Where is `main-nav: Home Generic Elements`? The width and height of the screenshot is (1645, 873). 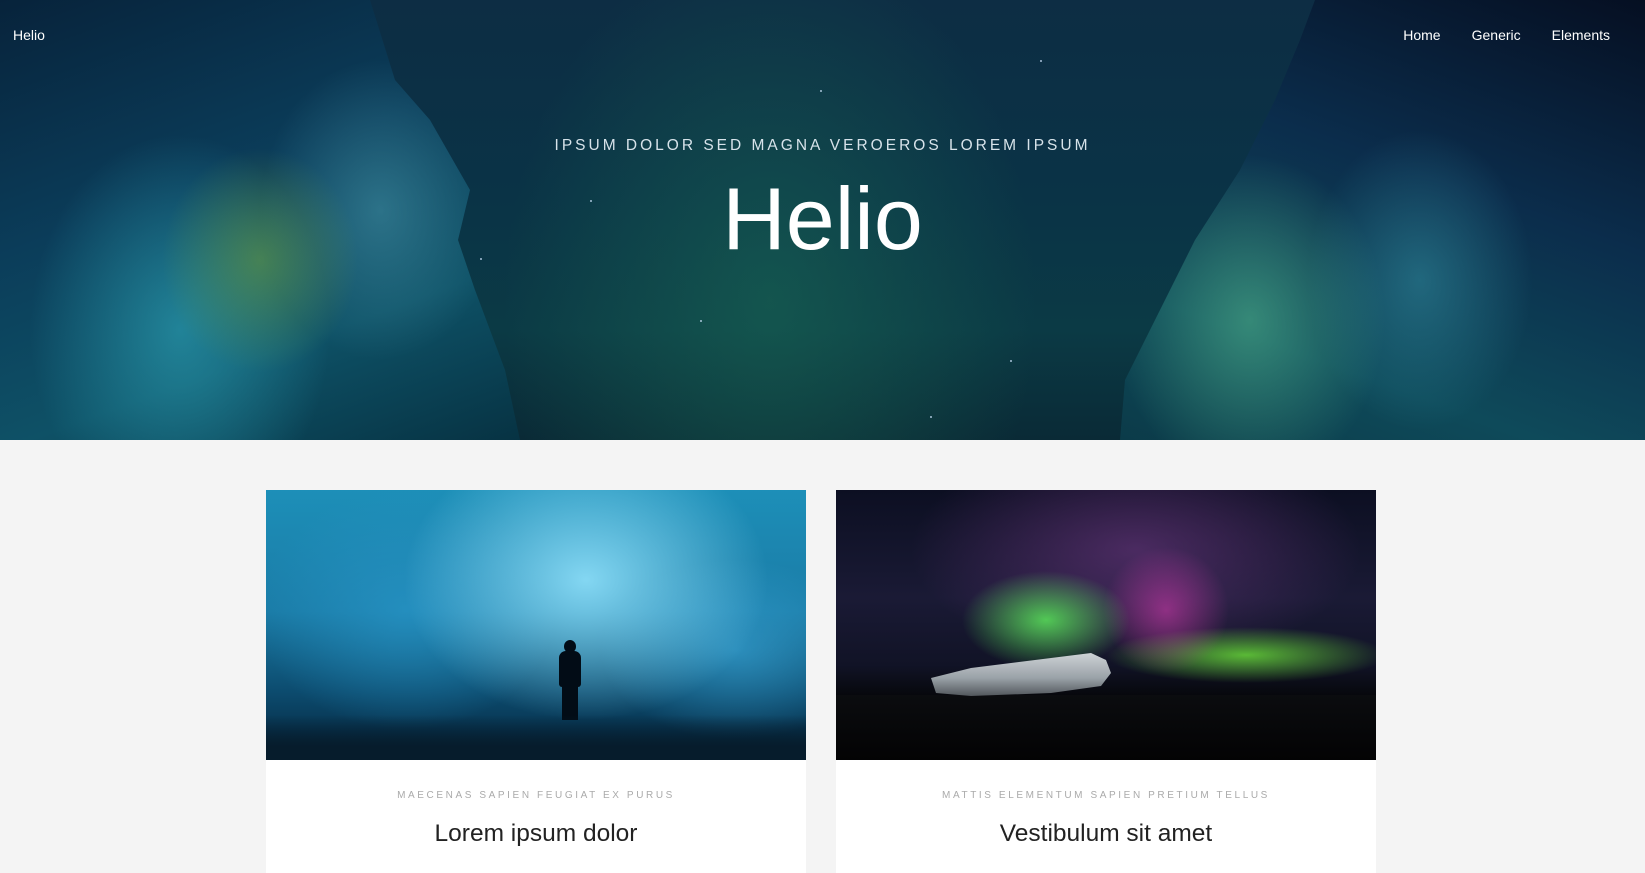
main-nav: Home Generic Elements is located at coordinates (1524, 35).